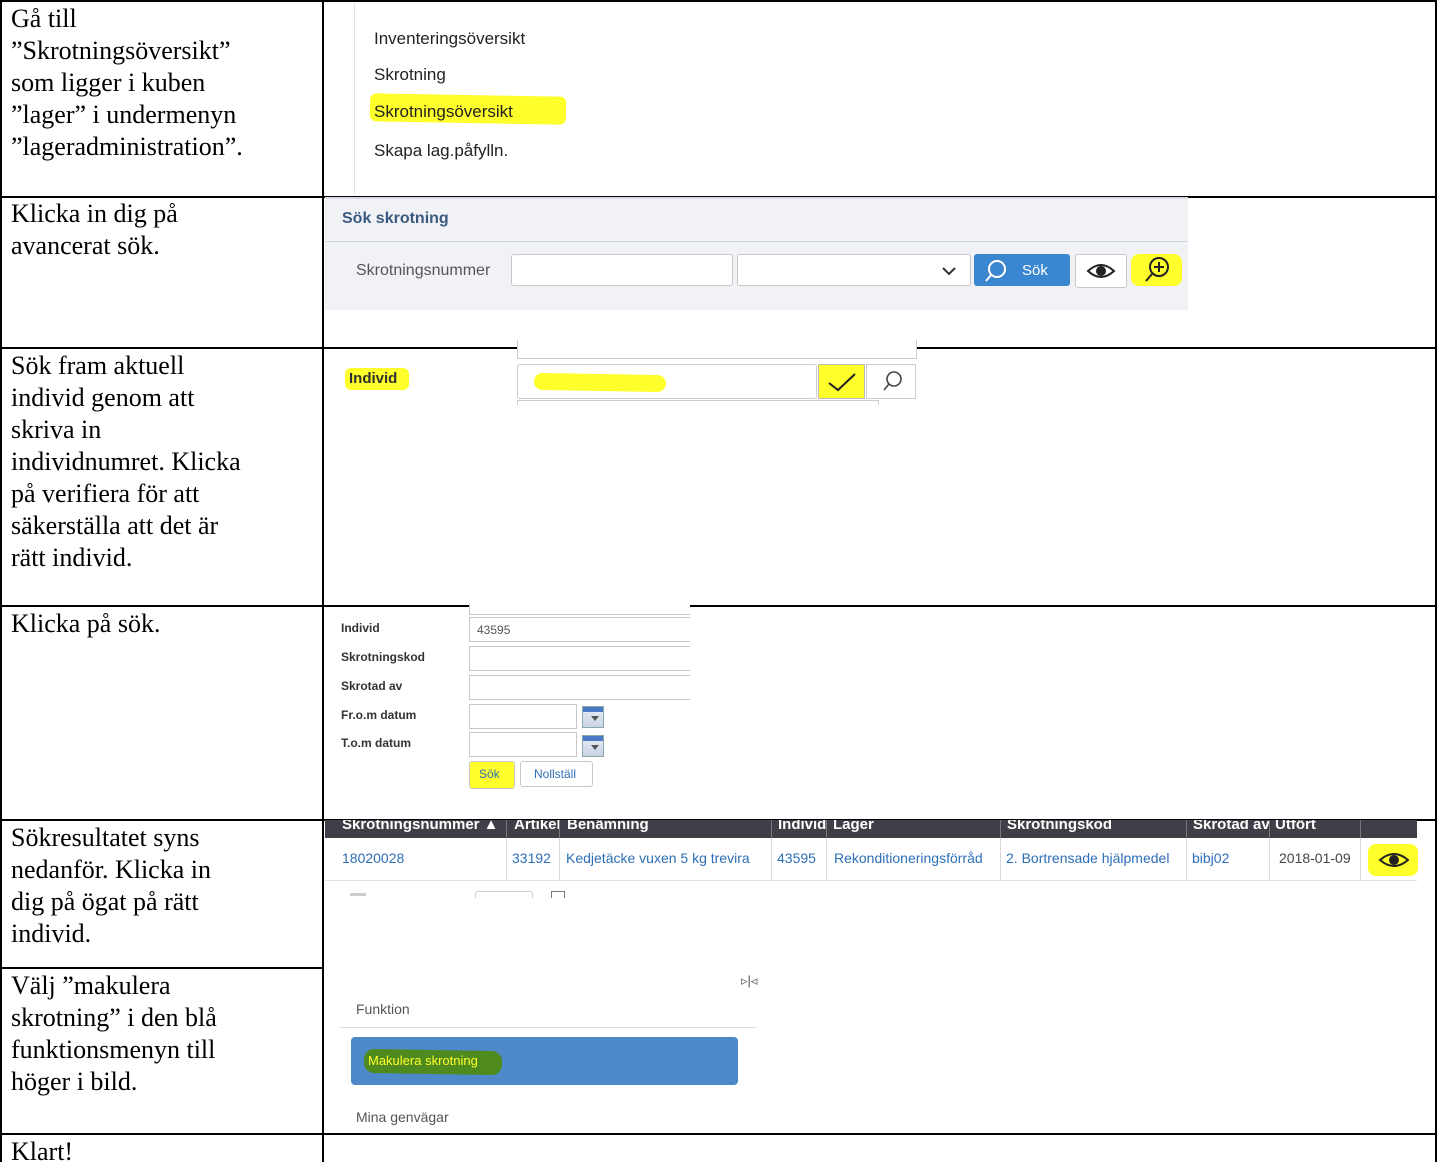 This screenshot has width=1437, height=1168. What do you see at coordinates (579, 609) in the screenshot?
I see `form-top-fragment` at bounding box center [579, 609].